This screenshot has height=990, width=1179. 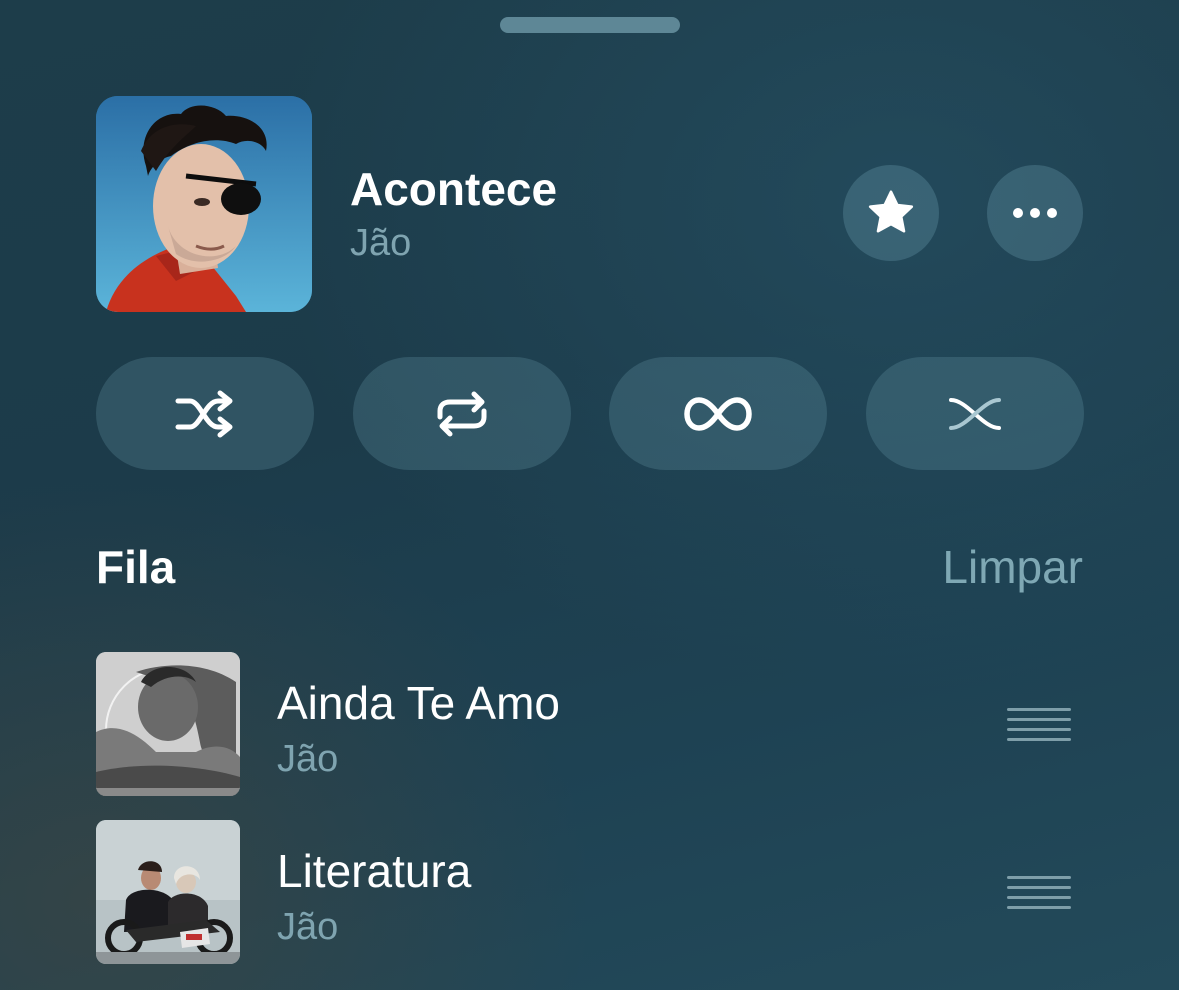 I want to click on infinity-button, so click(x=718, y=413).